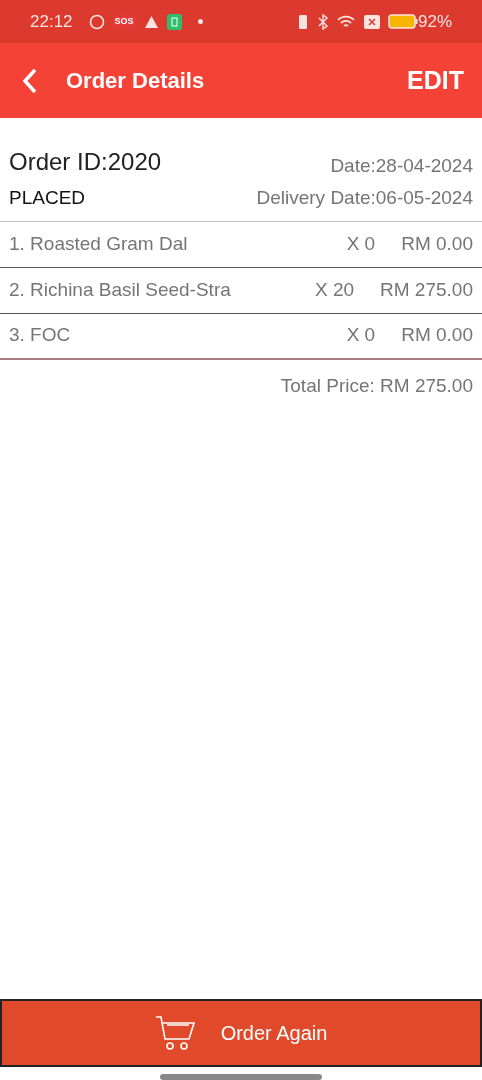  I want to click on cart-icon, so click(175, 1033).